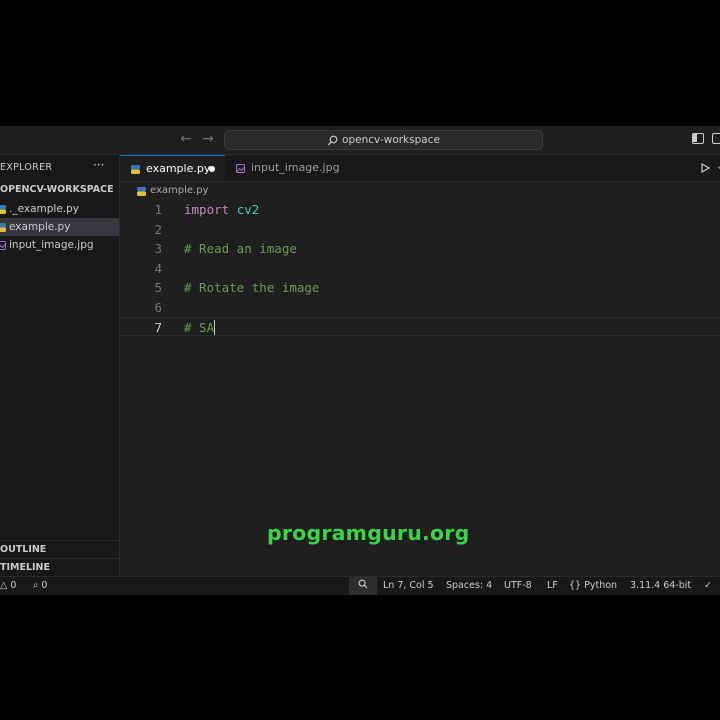  Describe the element at coordinates (469, 586) in the screenshot. I see `indentation: Spaces: 4` at that location.